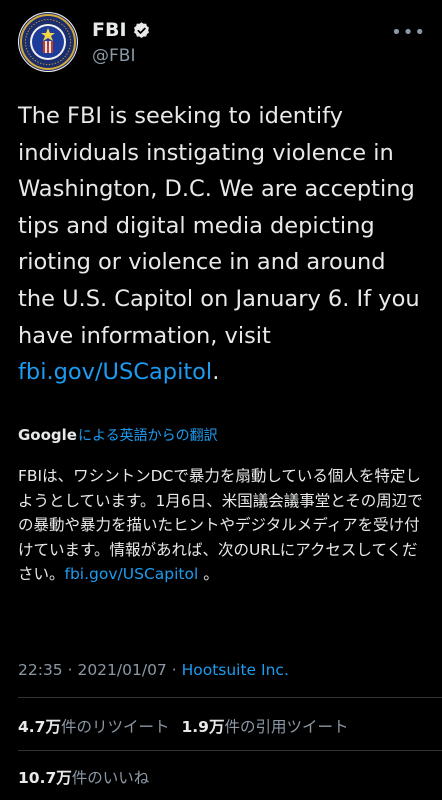  Describe the element at coordinates (113, 56) in the screenshot. I see `author-handle: @FBI` at that location.